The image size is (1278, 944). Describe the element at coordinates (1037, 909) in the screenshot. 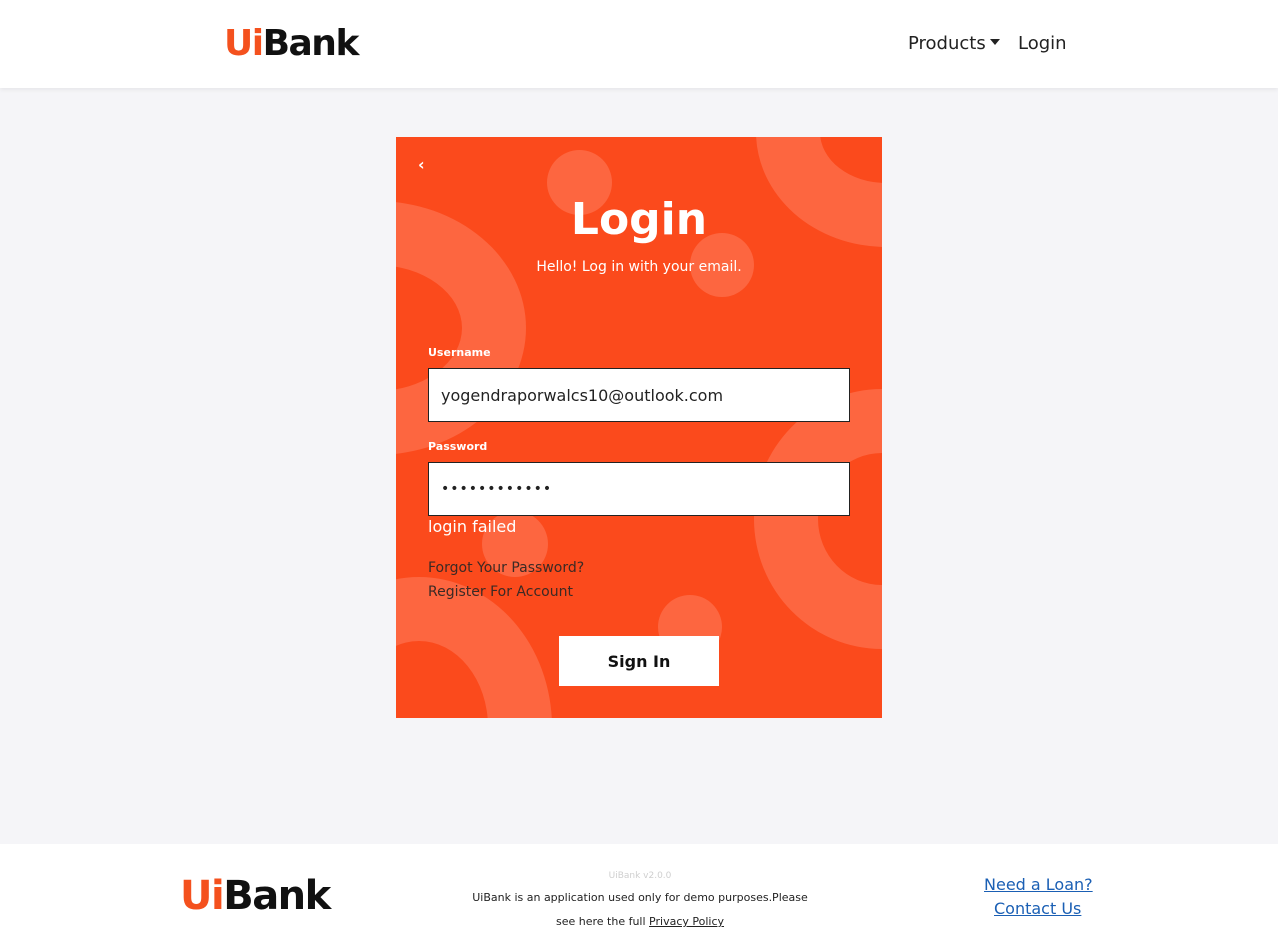

I see `contact-us-link: Contact Us` at that location.